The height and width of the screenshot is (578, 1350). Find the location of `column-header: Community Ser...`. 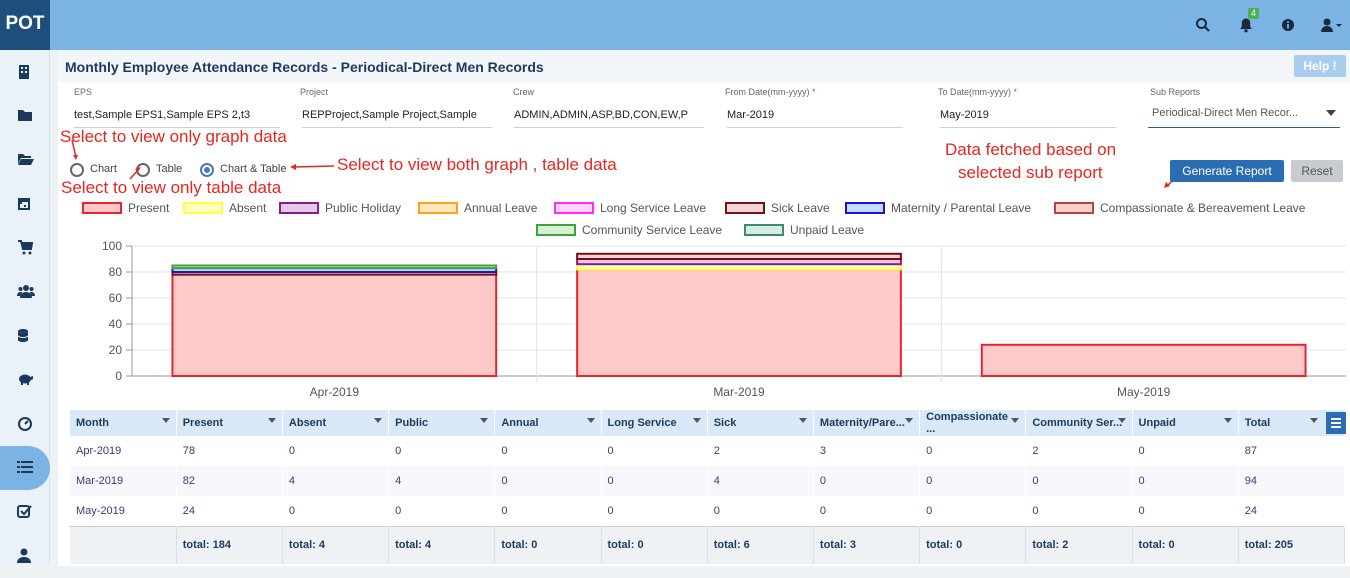

column-header: Community Ser... is located at coordinates (1079, 423).